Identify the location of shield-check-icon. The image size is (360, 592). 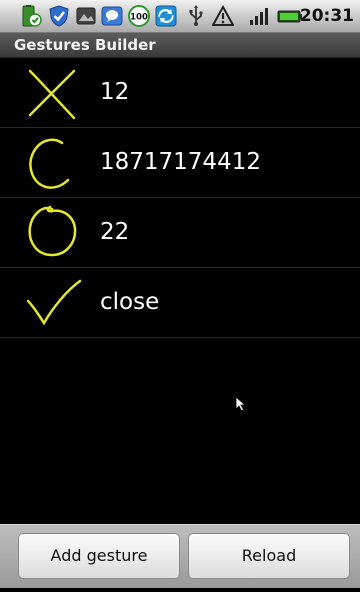
(59, 16).